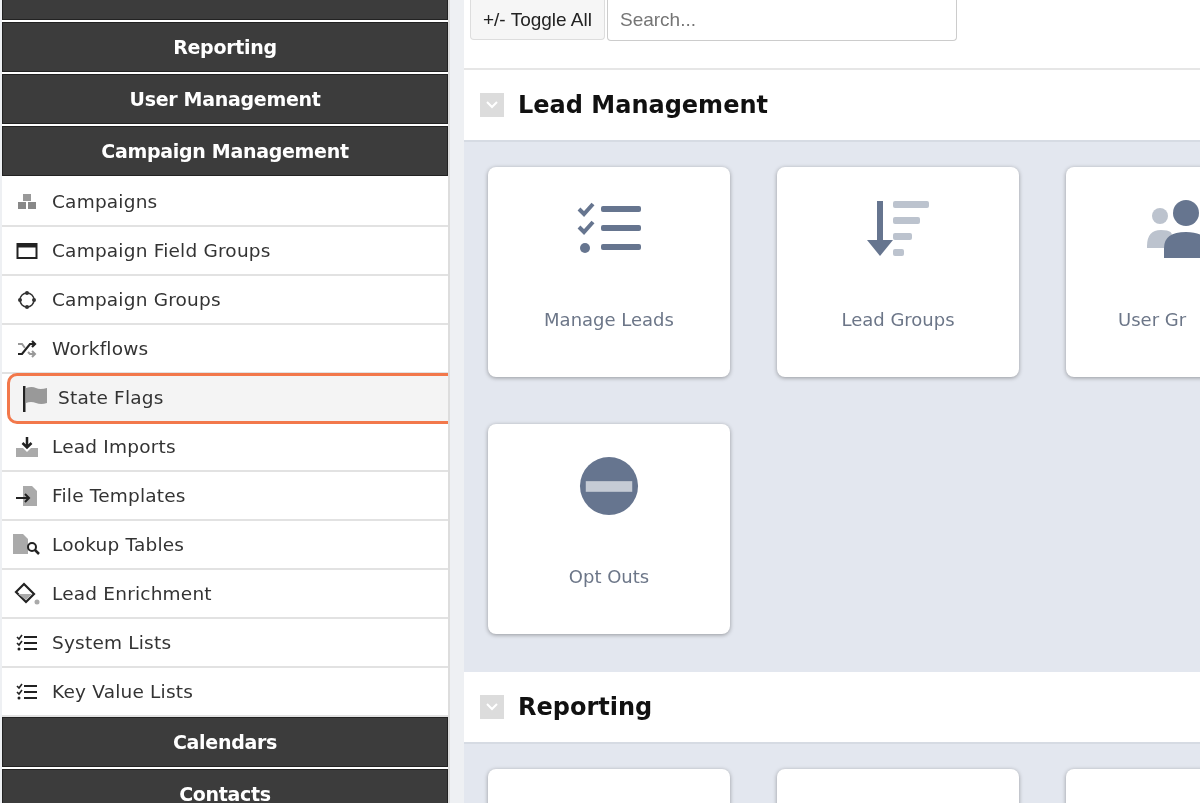  Describe the element at coordinates (27, 250) in the screenshot. I see `window-icon` at that location.